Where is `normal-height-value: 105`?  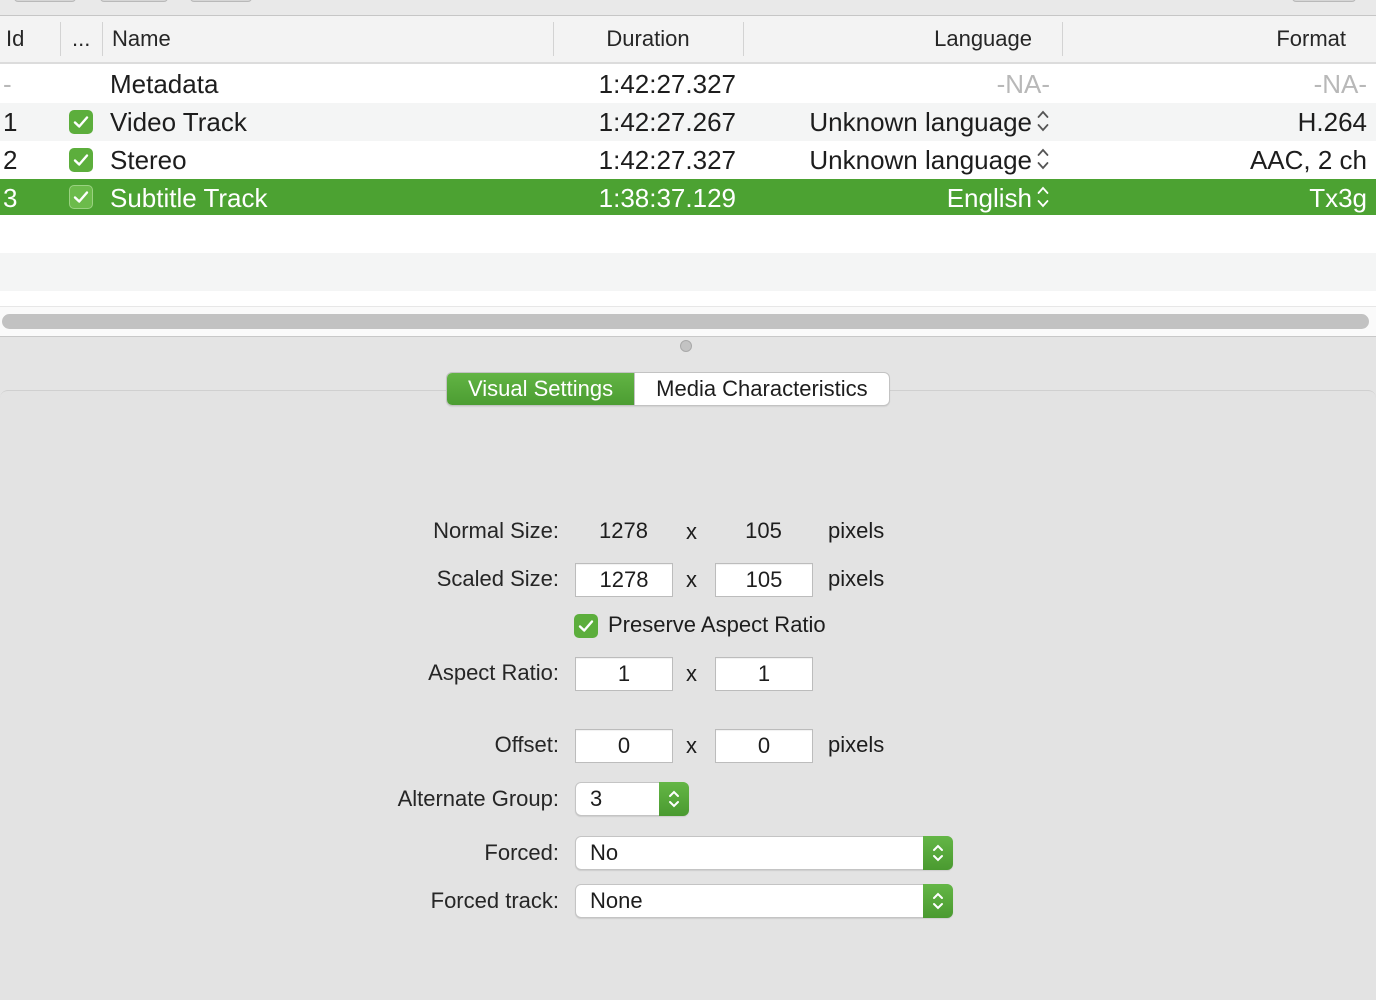
normal-height-value: 105 is located at coordinates (763, 530).